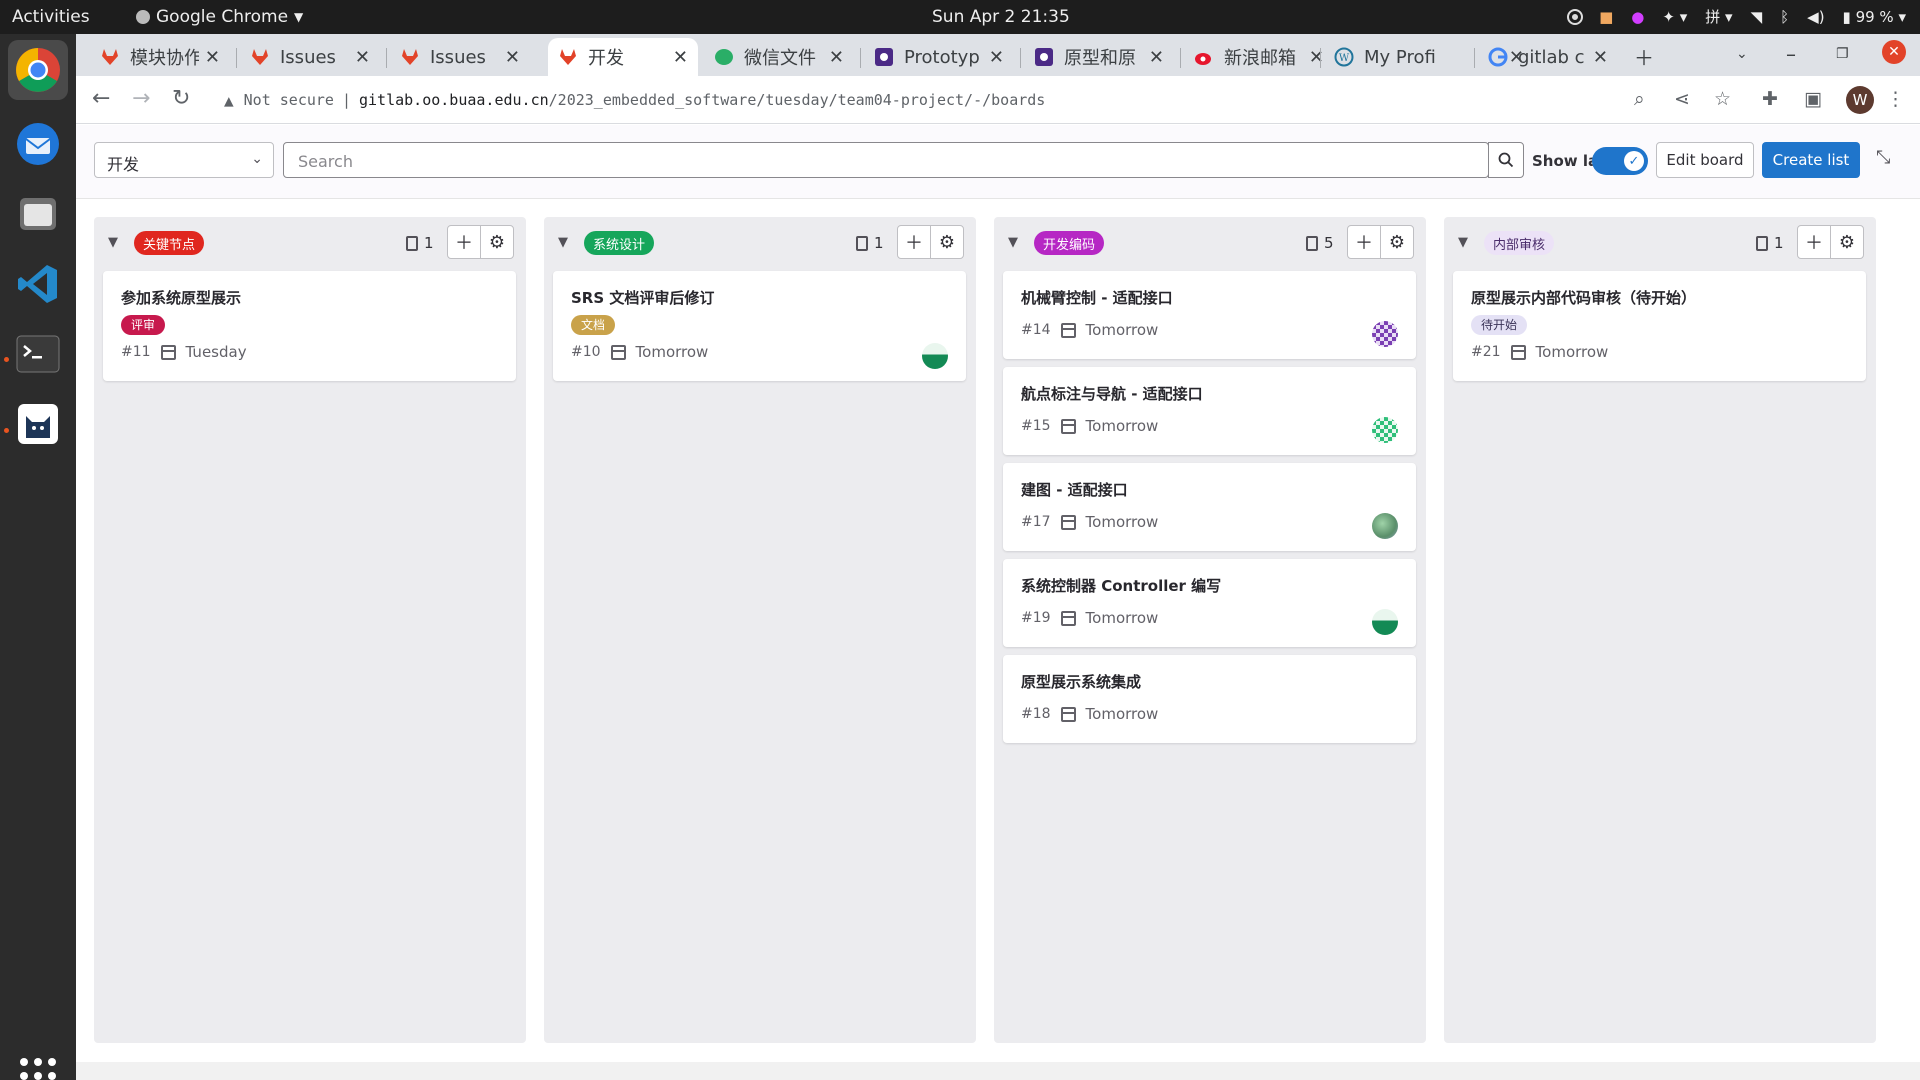 This screenshot has height=1080, width=1920. Describe the element at coordinates (1874, 17) in the screenshot. I see `battery-indicator: ▮ 99 % ▾` at that location.